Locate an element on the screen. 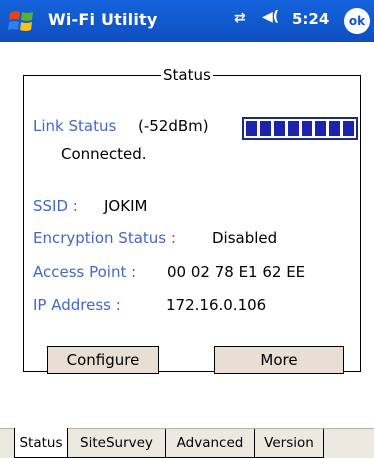 This screenshot has height=458, width=374. link-status-label: Link Status is located at coordinates (75, 126).